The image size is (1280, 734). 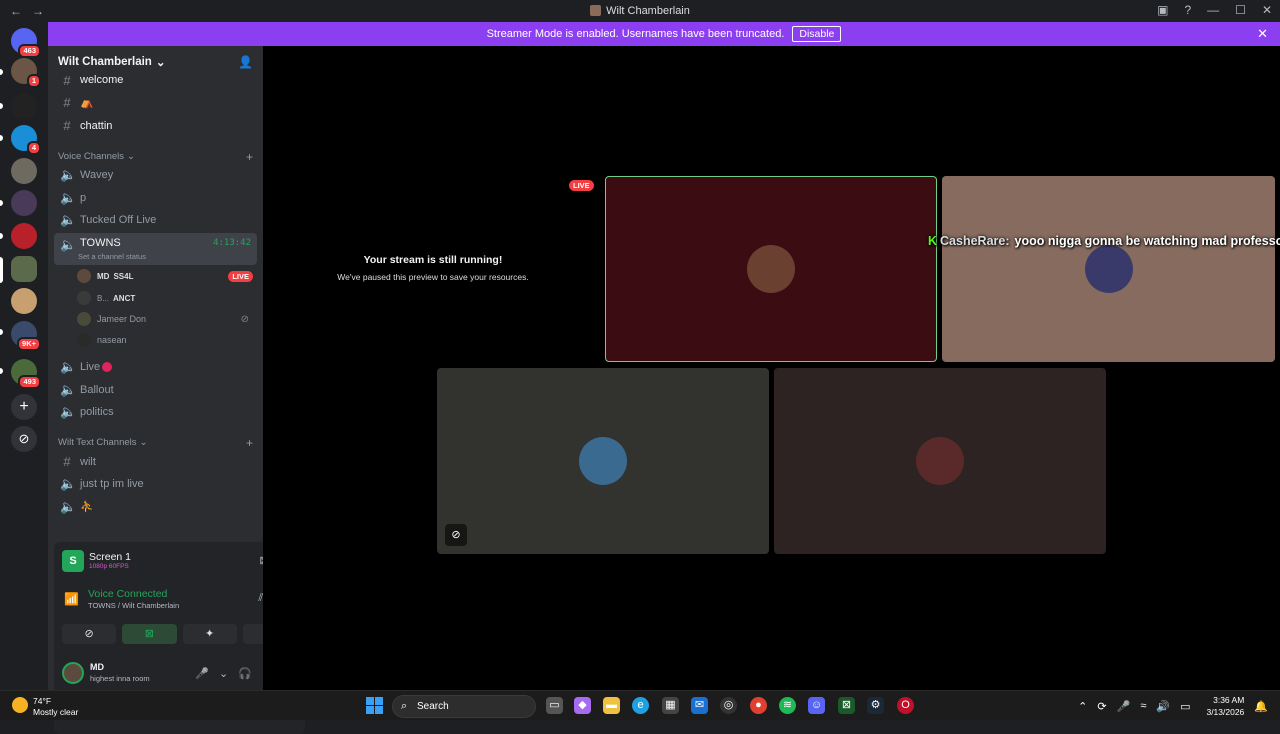 What do you see at coordinates (24, 407) in the screenshot?
I see `add-server-icon: +` at bounding box center [24, 407].